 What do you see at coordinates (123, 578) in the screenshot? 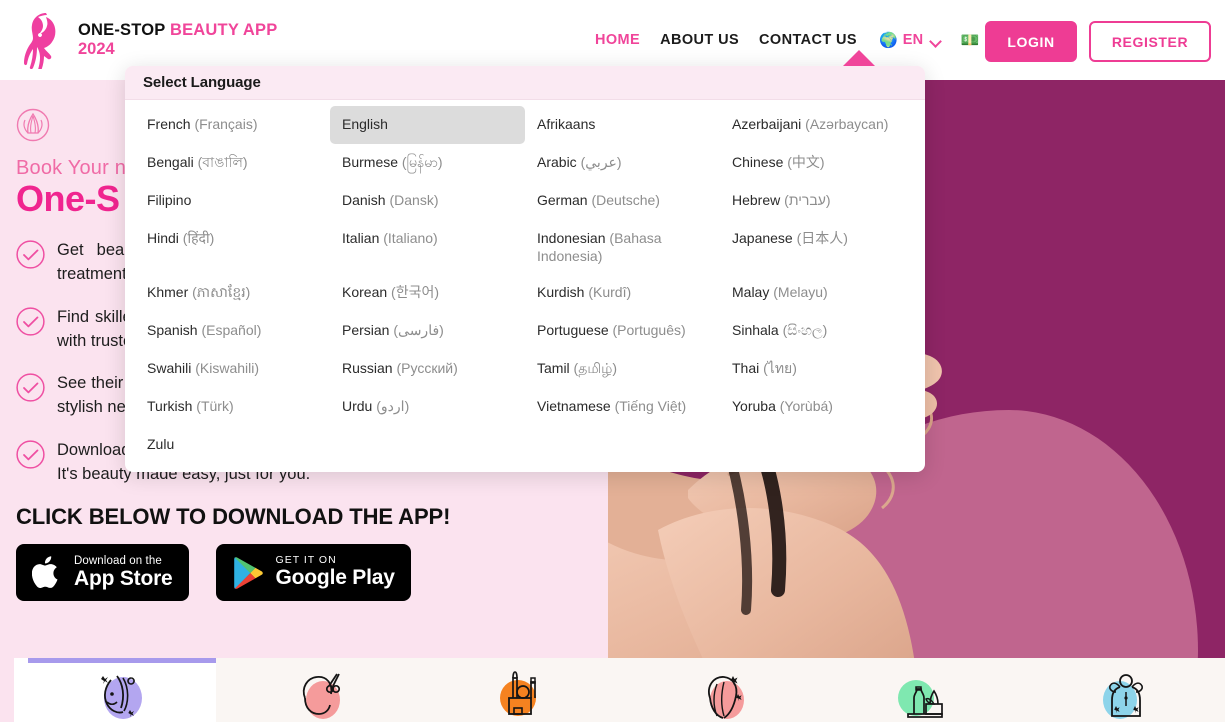
I see `app-store-big-label: App Store` at bounding box center [123, 578].